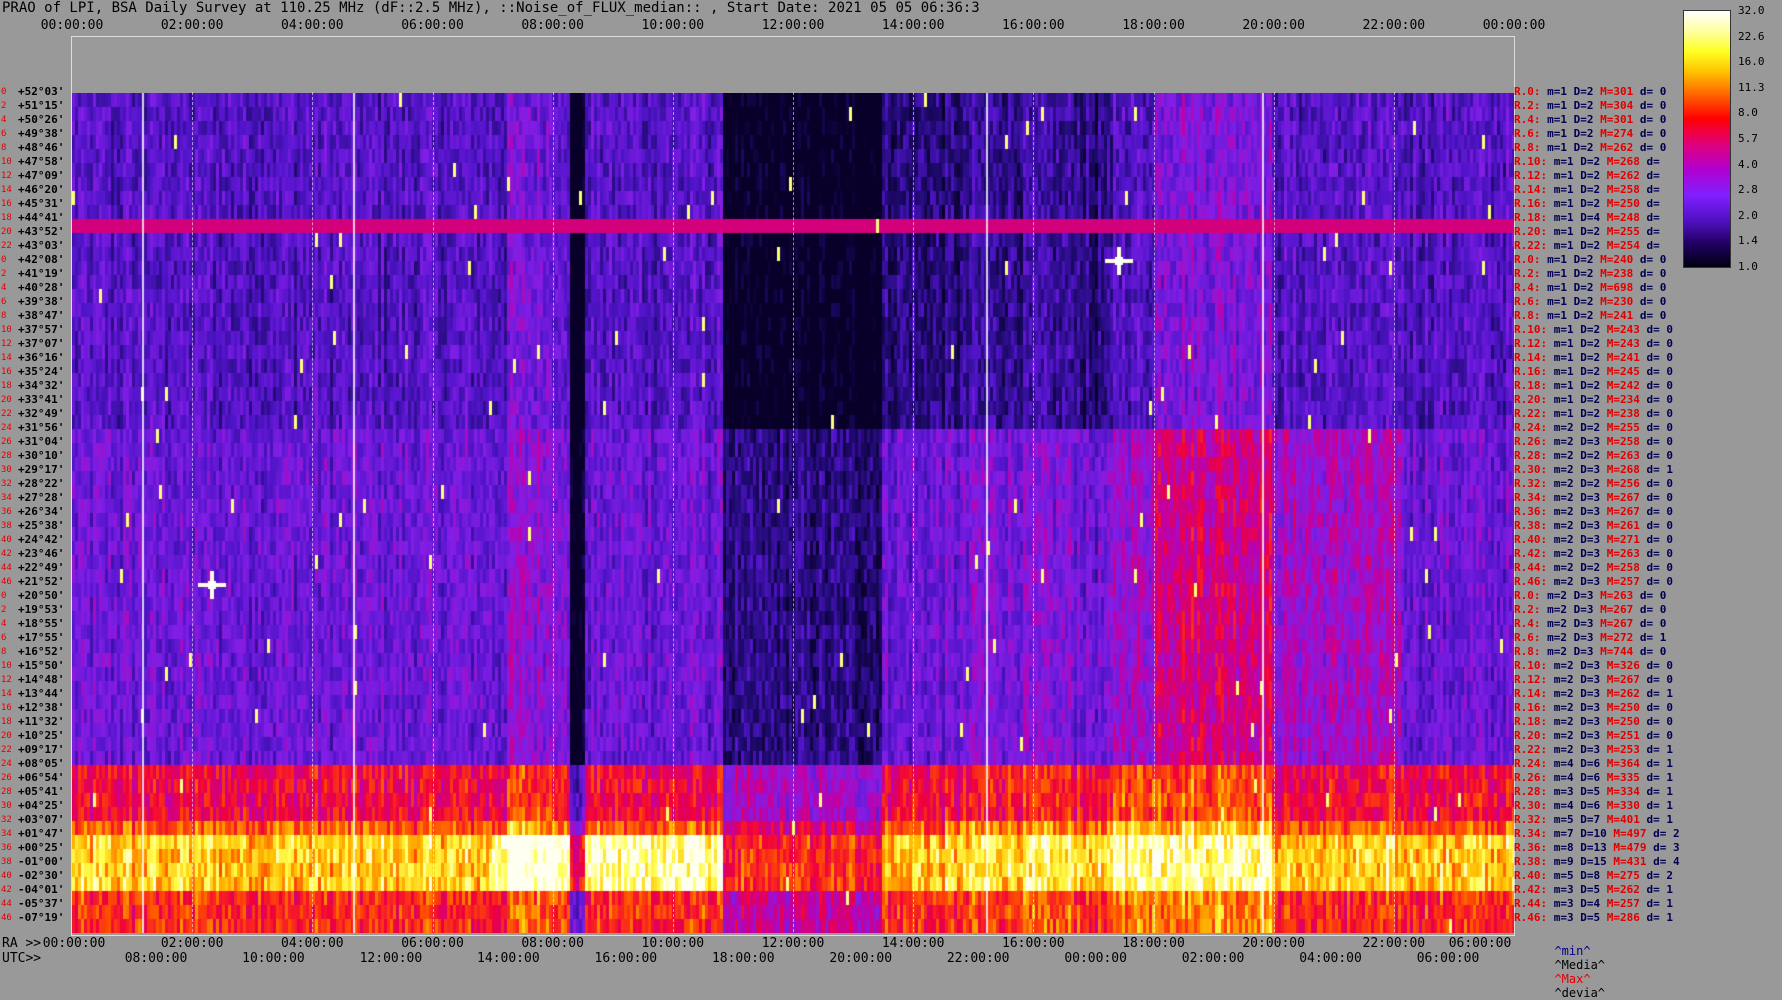  What do you see at coordinates (41, 427) in the screenshot?
I see `declination-label: +31°56'` at bounding box center [41, 427].